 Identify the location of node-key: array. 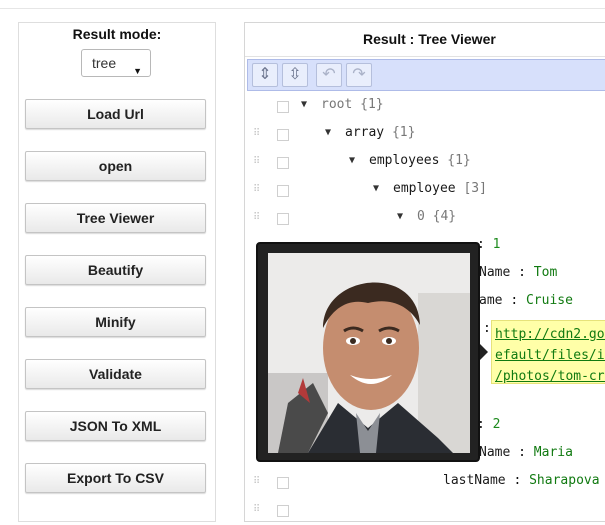
(365, 132).